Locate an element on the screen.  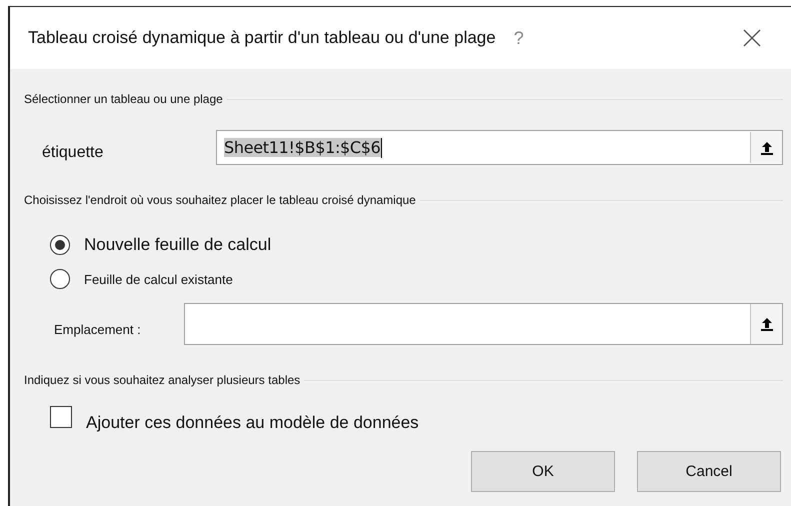
section-heading: Sélectionner un tableau ou une plage is located at coordinates (123, 99).